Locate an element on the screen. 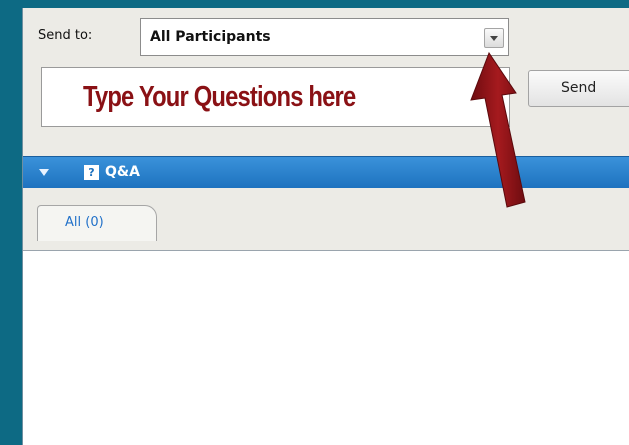  question-placeholder: Type Your Questions here is located at coordinates (219, 97).